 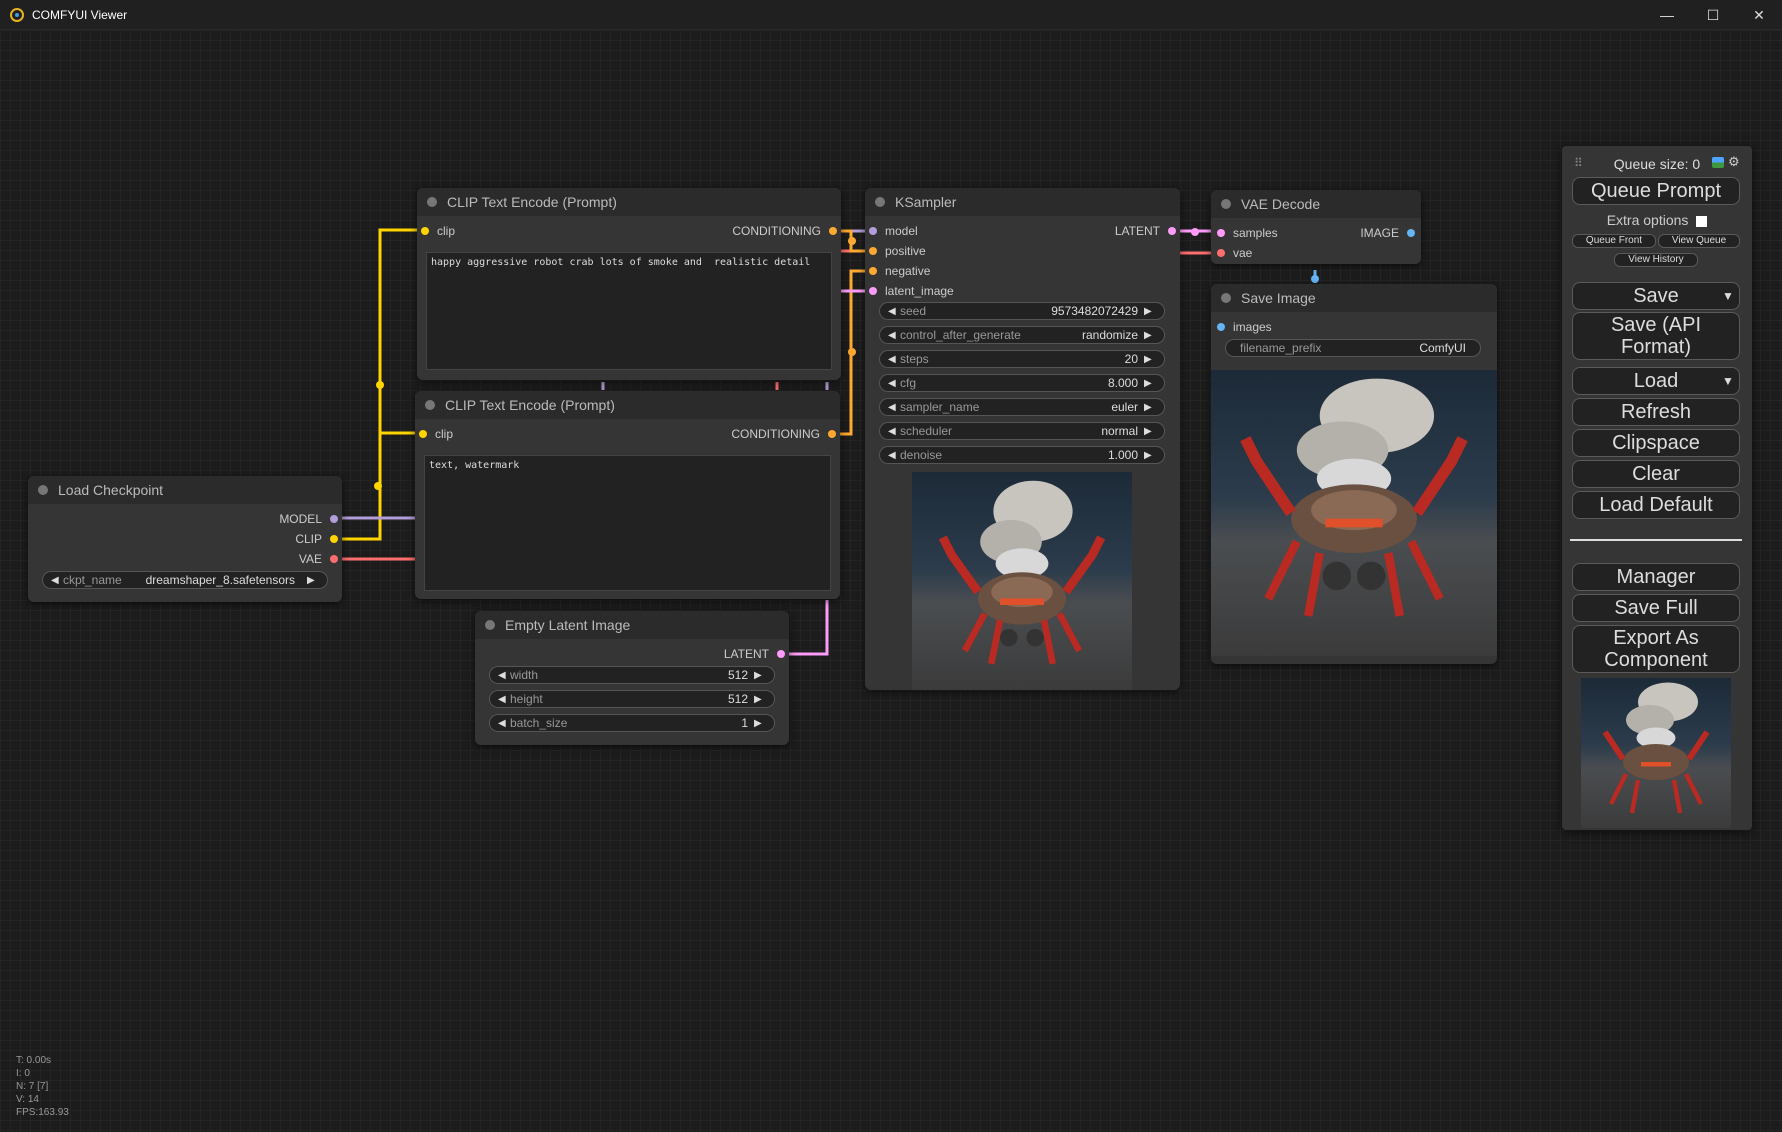 What do you see at coordinates (1022, 202) in the screenshot?
I see `node-header: KSampler` at bounding box center [1022, 202].